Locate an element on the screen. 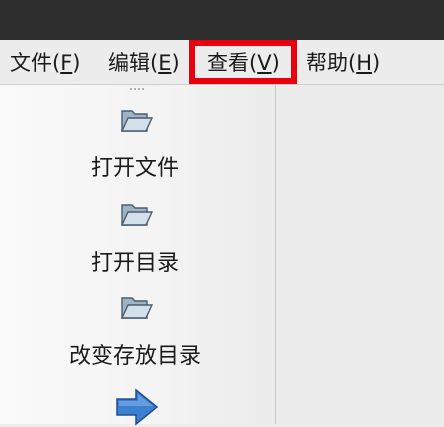  menu-file: 文件(F) is located at coordinates (45, 62).